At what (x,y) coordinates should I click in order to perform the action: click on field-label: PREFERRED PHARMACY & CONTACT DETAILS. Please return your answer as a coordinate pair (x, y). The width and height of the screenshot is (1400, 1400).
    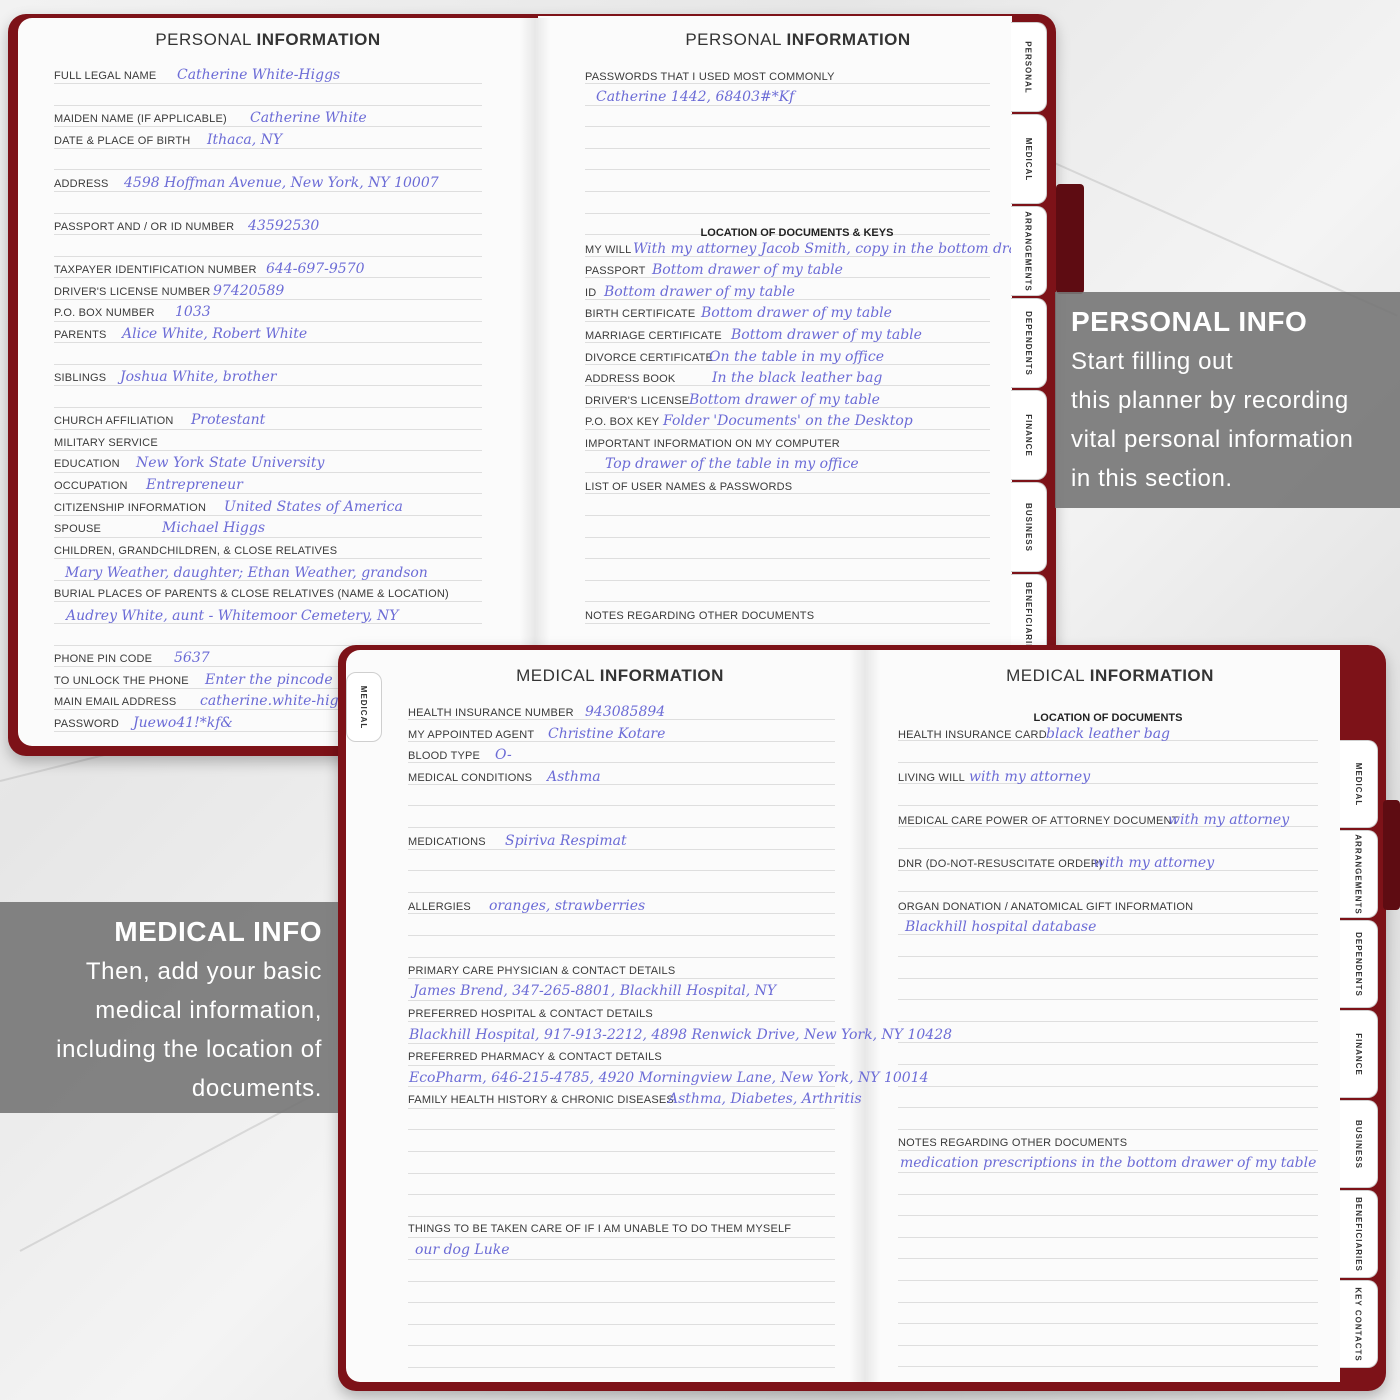
    Looking at the image, I should click on (535, 1057).